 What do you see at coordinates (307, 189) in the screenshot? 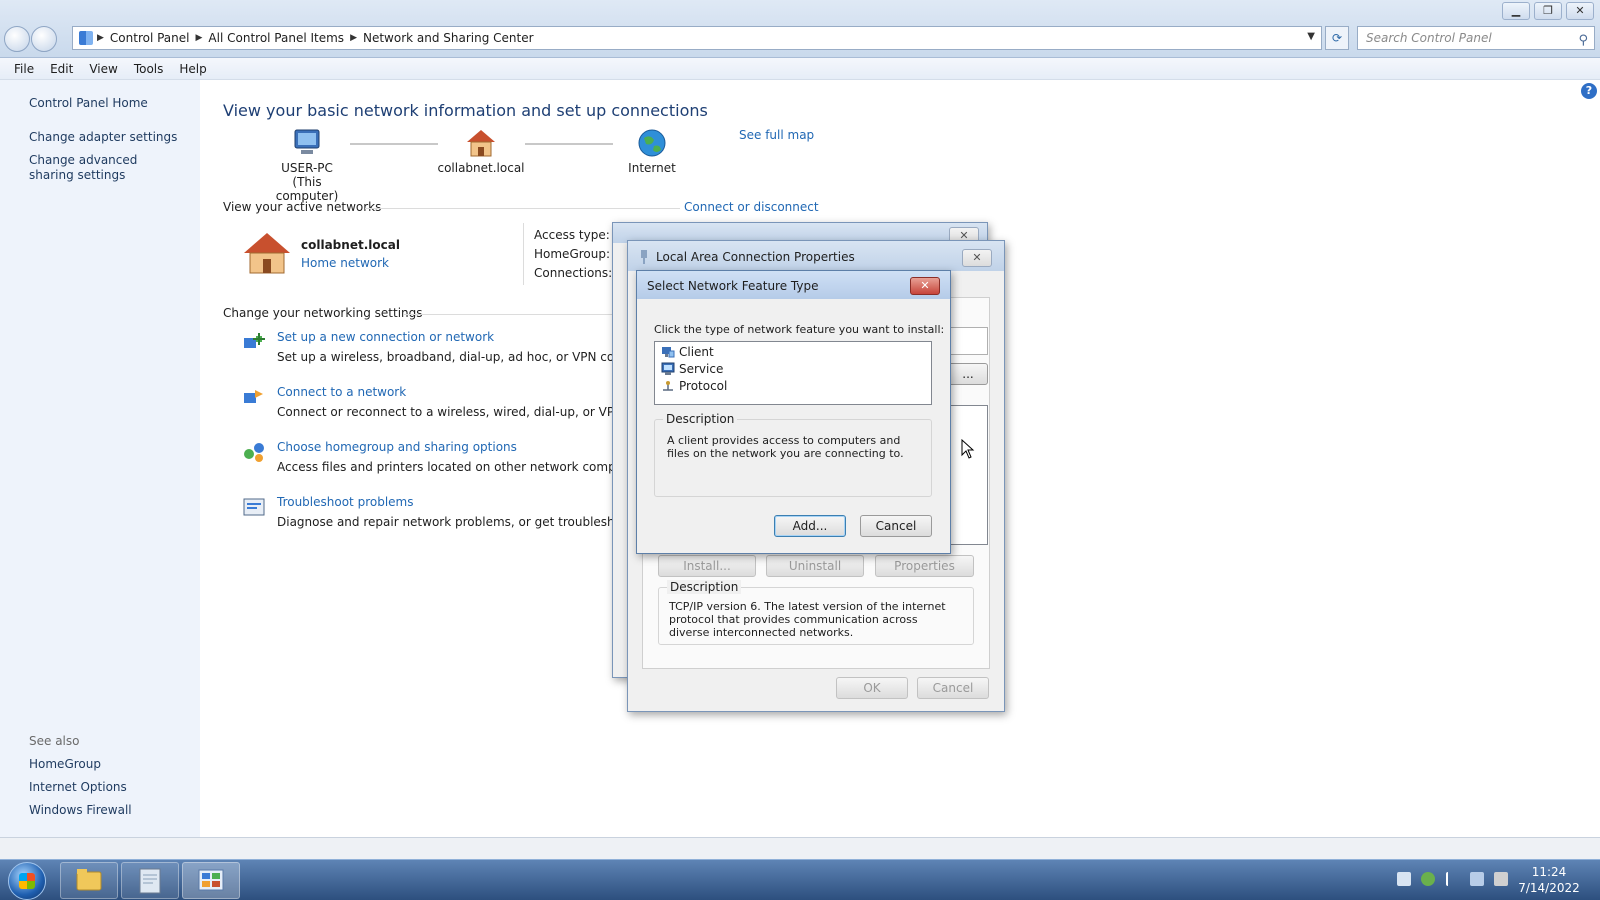
I see `computer-subtitle: (This computer)` at bounding box center [307, 189].